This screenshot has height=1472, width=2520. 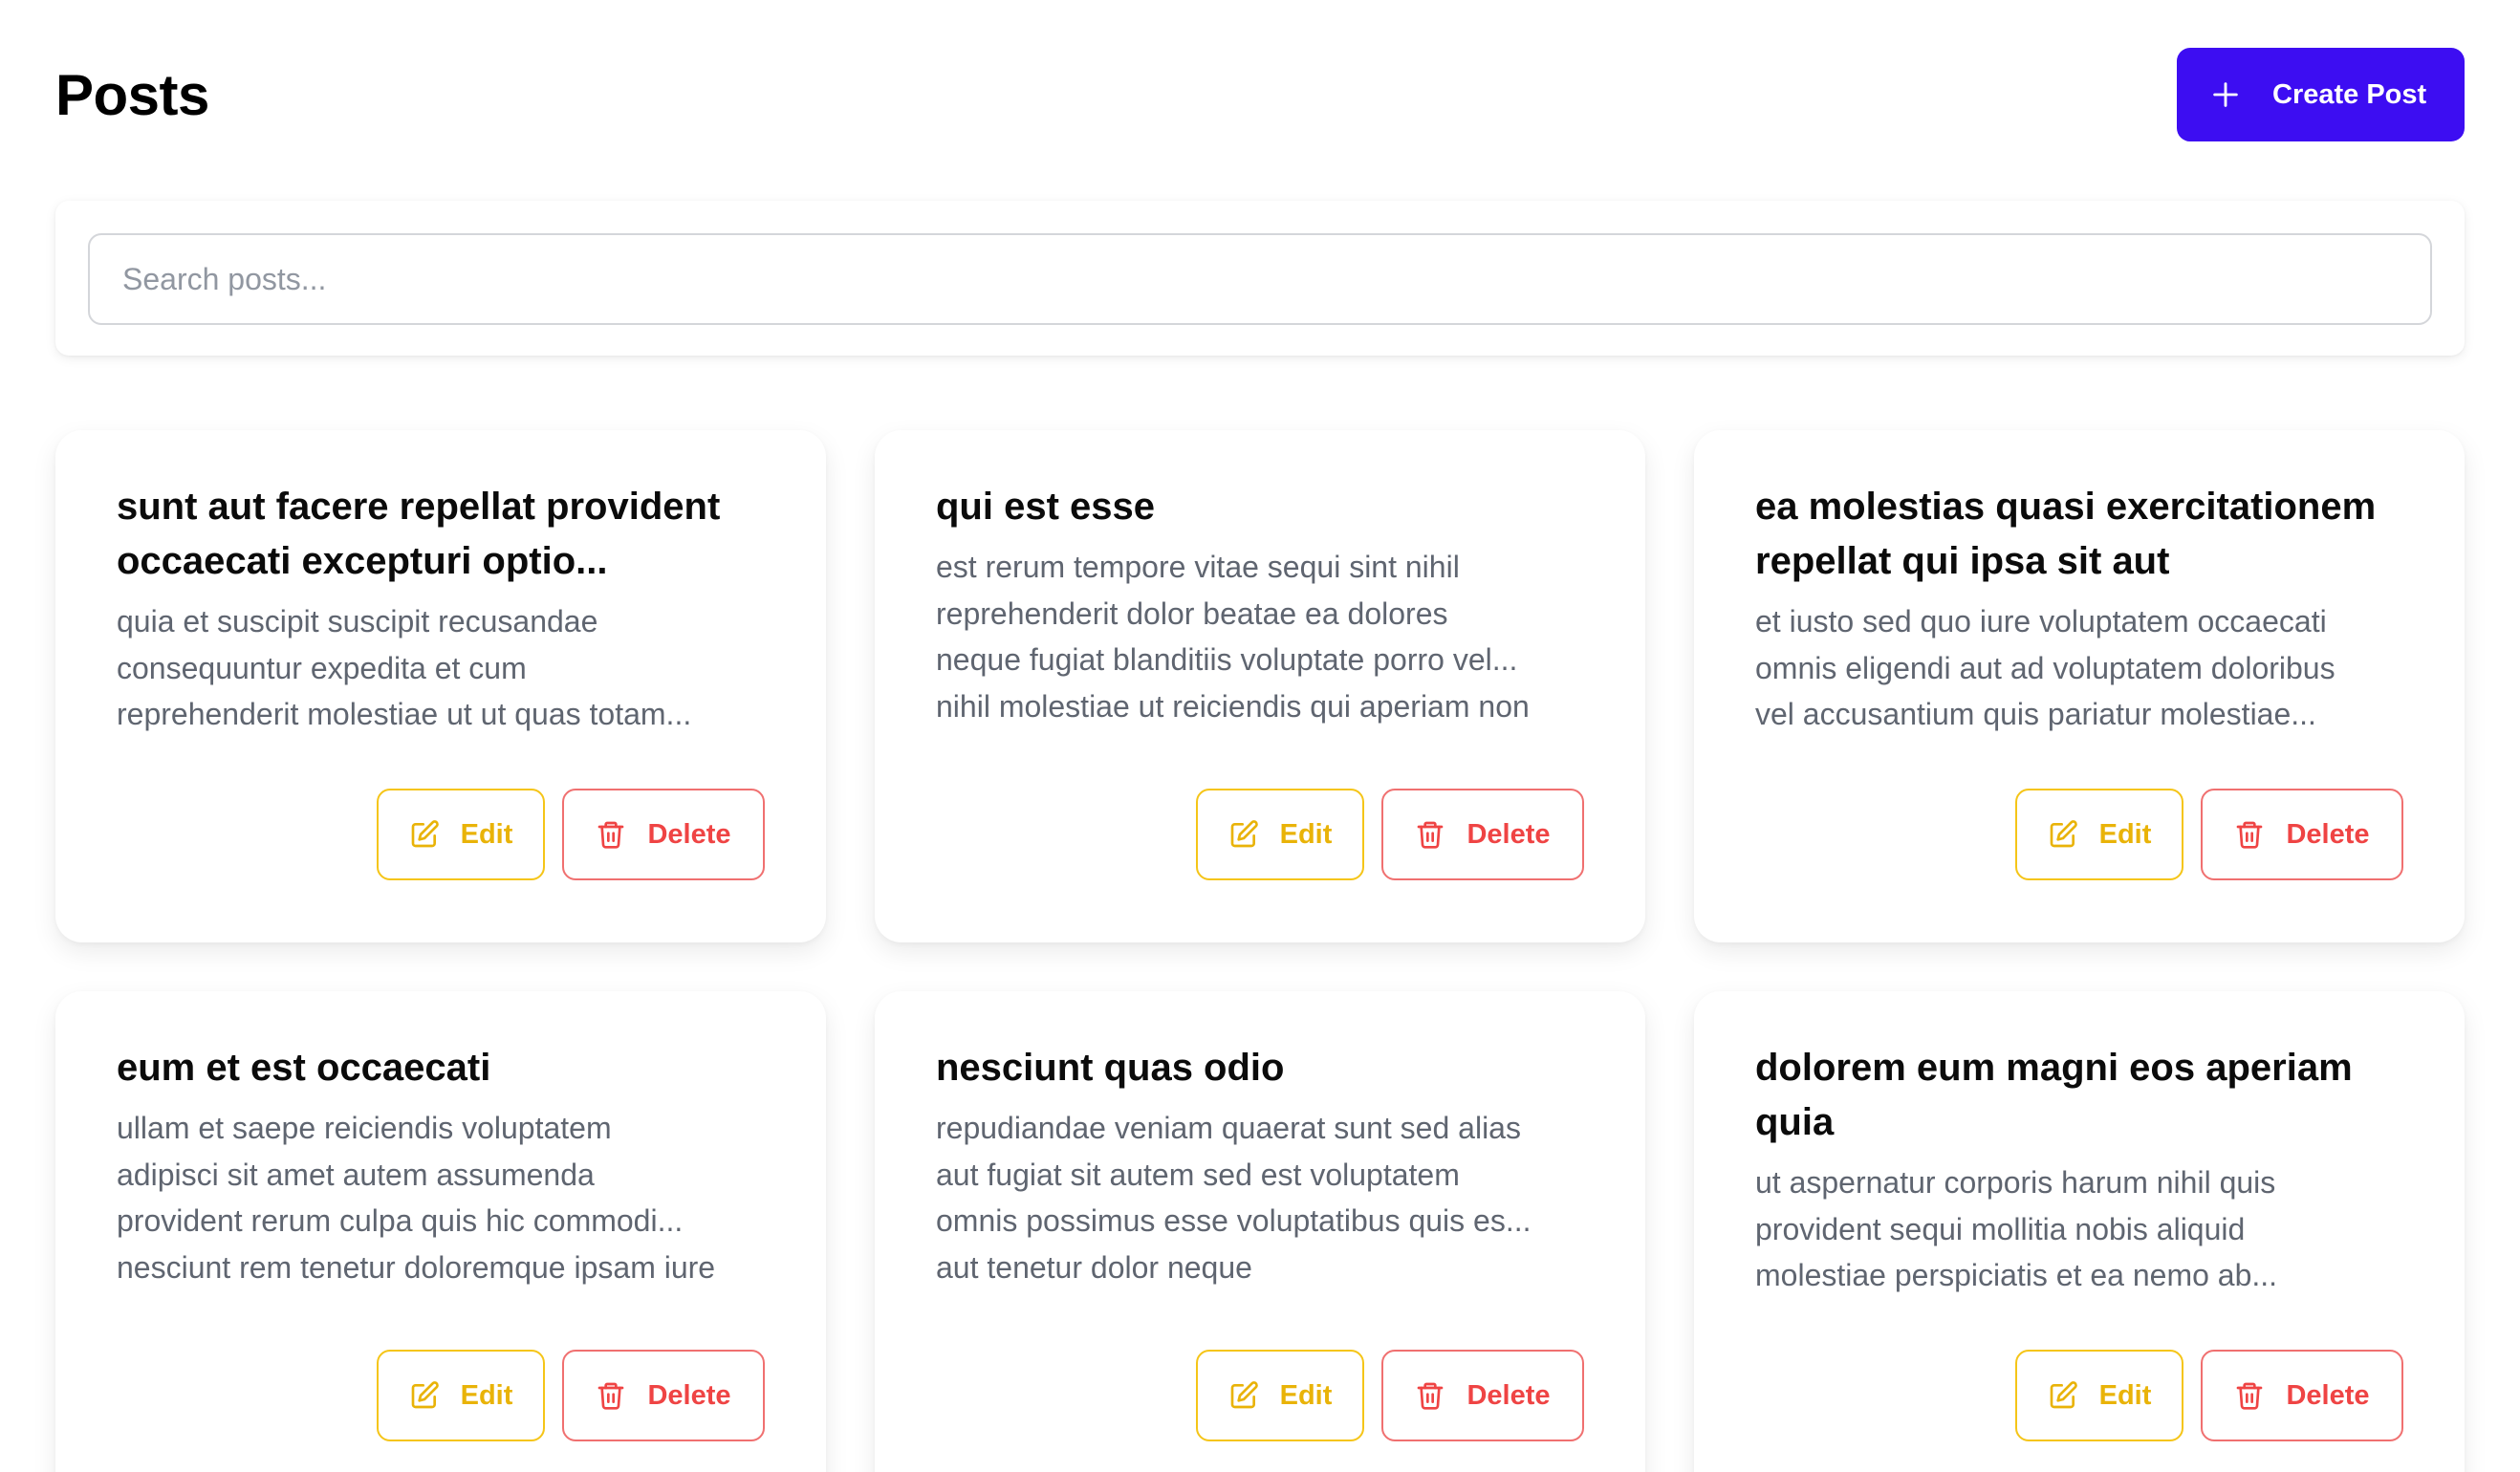 I want to click on page-header: Posts Create Post, so click(x=1260, y=94).